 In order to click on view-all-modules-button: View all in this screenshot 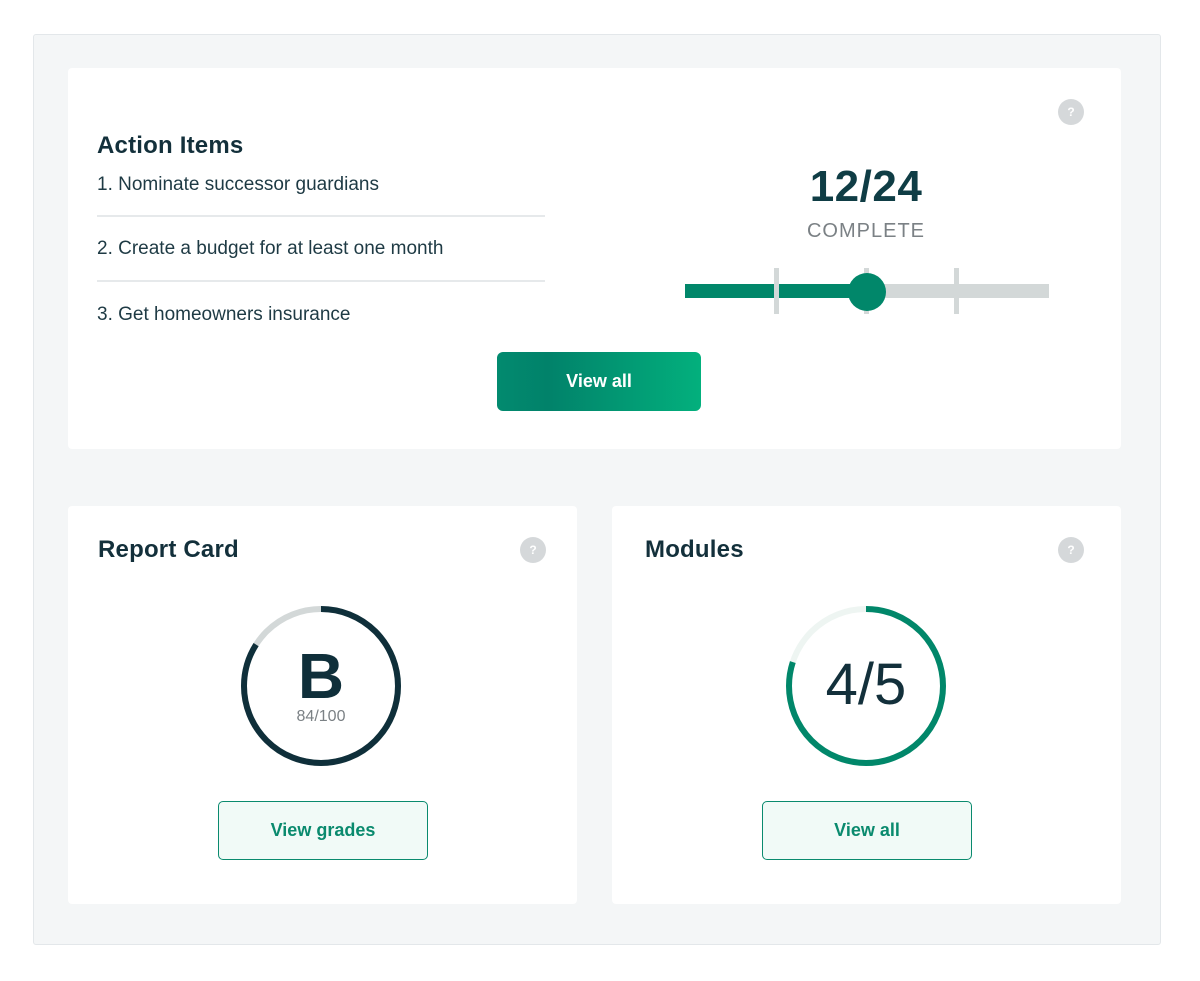, I will do `click(867, 830)`.